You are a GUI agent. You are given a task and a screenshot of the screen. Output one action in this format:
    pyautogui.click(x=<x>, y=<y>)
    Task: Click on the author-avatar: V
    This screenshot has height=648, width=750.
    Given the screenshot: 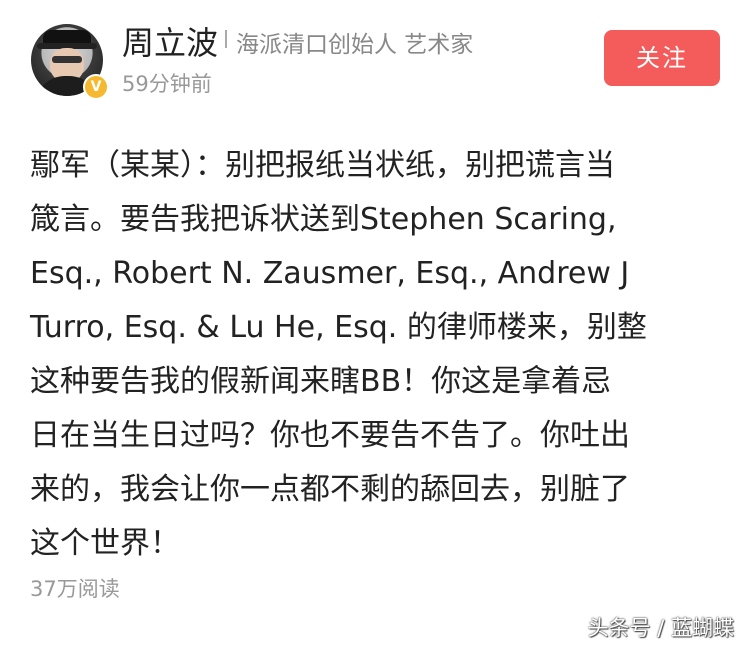 What is the action you would take?
    pyautogui.click(x=70, y=62)
    